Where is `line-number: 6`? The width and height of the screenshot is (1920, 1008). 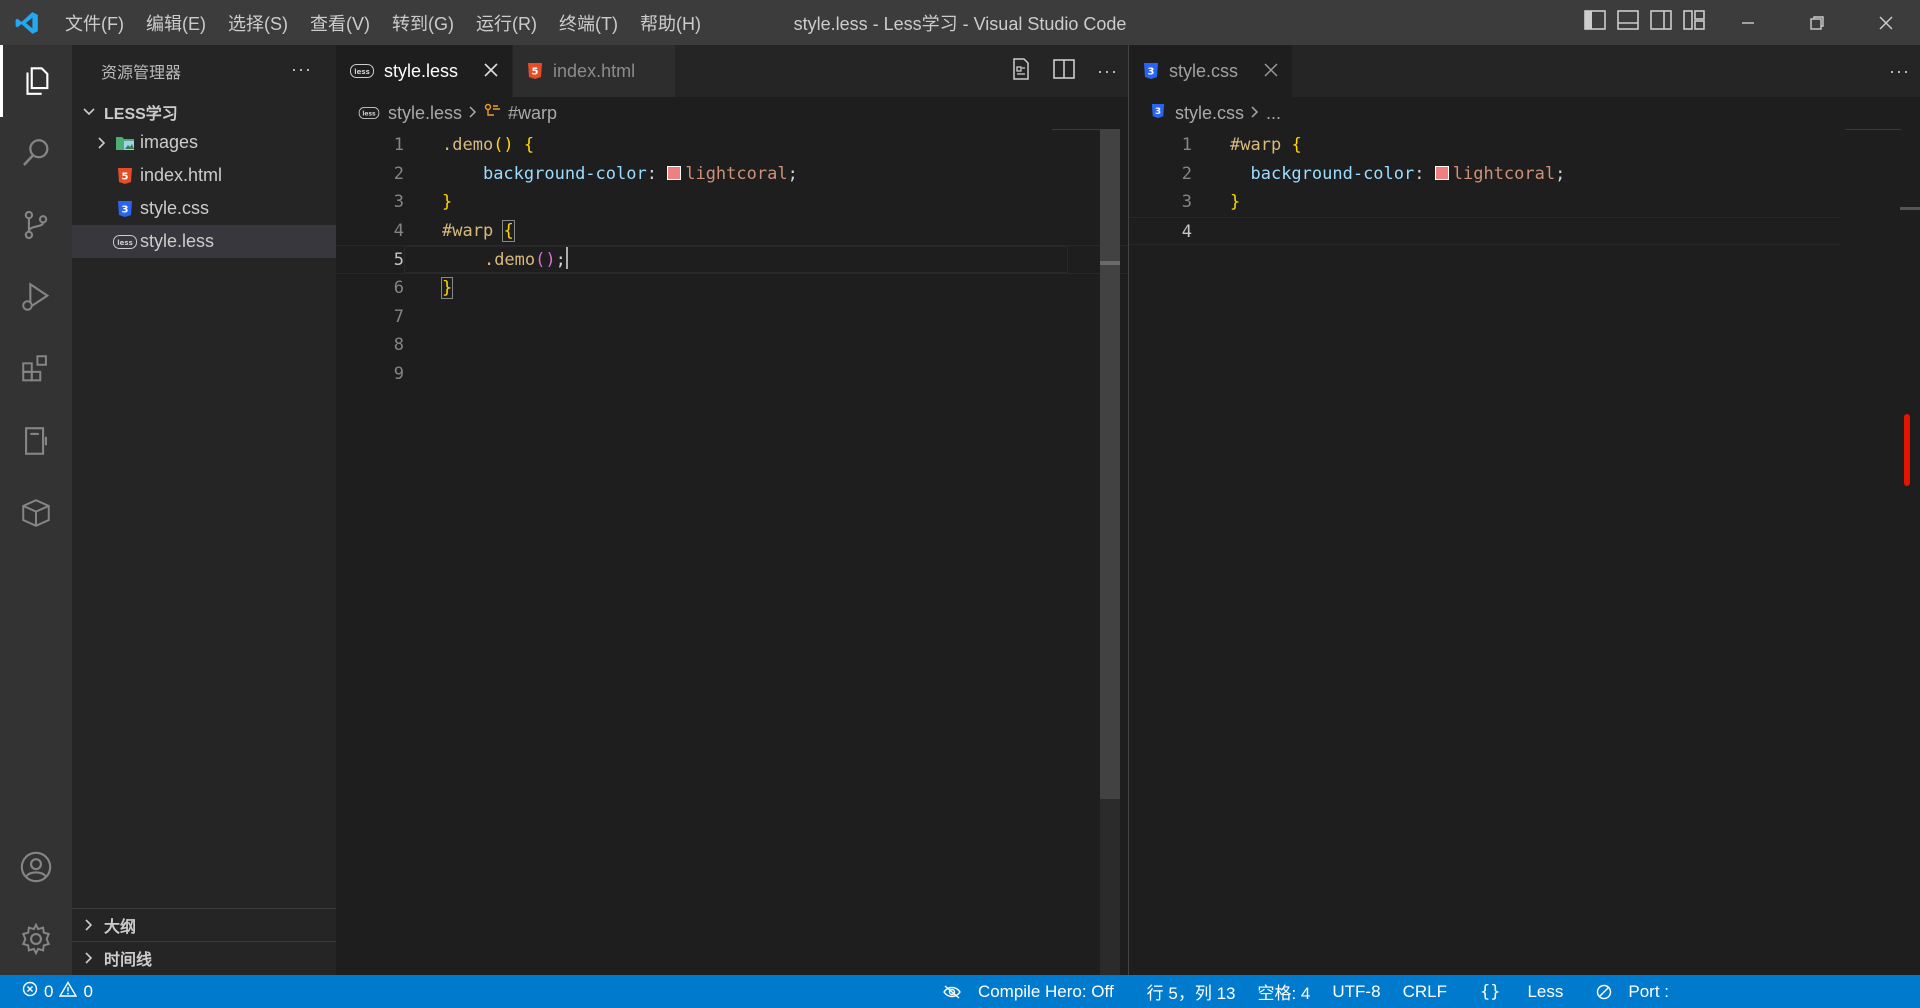
line-number: 6 is located at coordinates (398, 287).